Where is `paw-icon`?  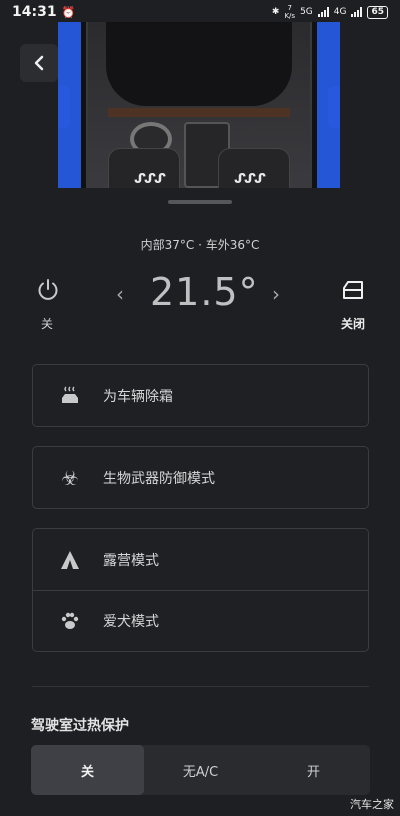
paw-icon is located at coordinates (70, 621).